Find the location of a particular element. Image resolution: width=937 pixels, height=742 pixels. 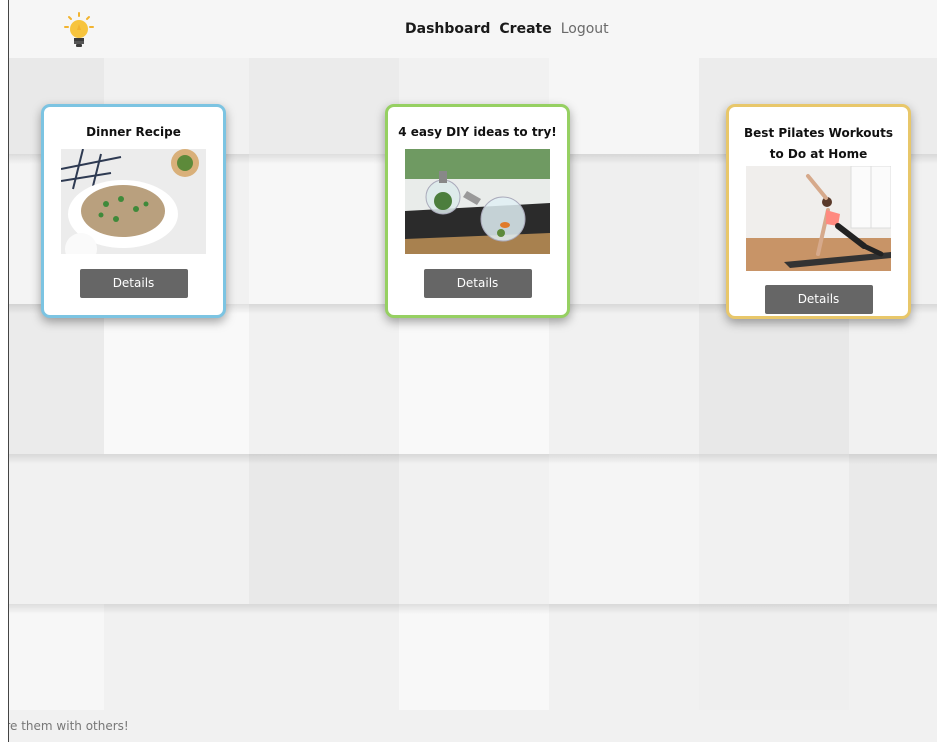

lightbulb-terrarium-image is located at coordinates (477, 201).